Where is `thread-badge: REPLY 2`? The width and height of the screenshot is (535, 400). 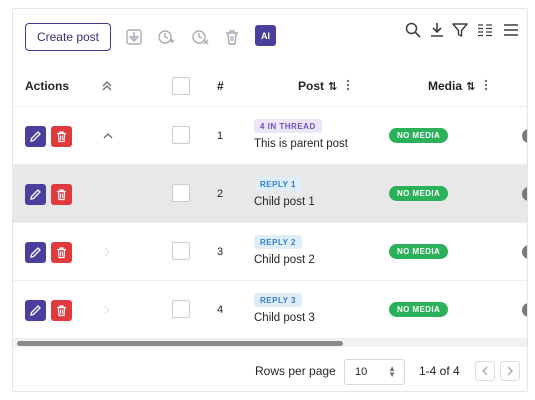
thread-badge: REPLY 2 is located at coordinates (278, 242).